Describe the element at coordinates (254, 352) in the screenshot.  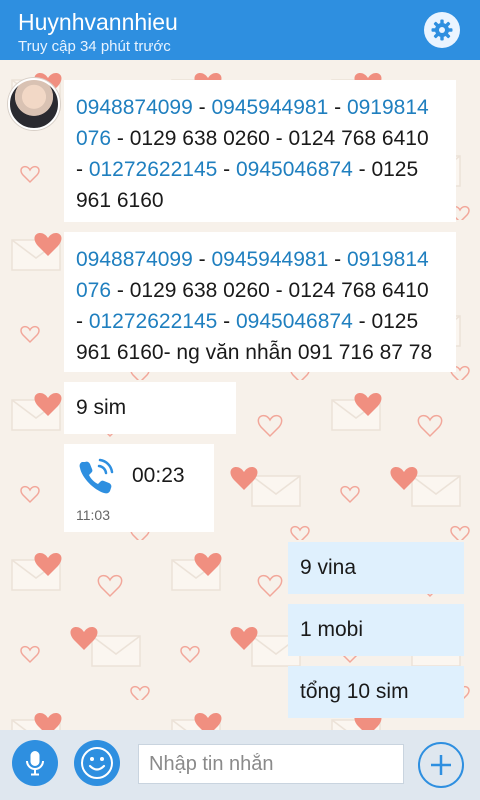
I see `message-line: 961 6160- ng văn nhẫn 091 716 87 78` at that location.